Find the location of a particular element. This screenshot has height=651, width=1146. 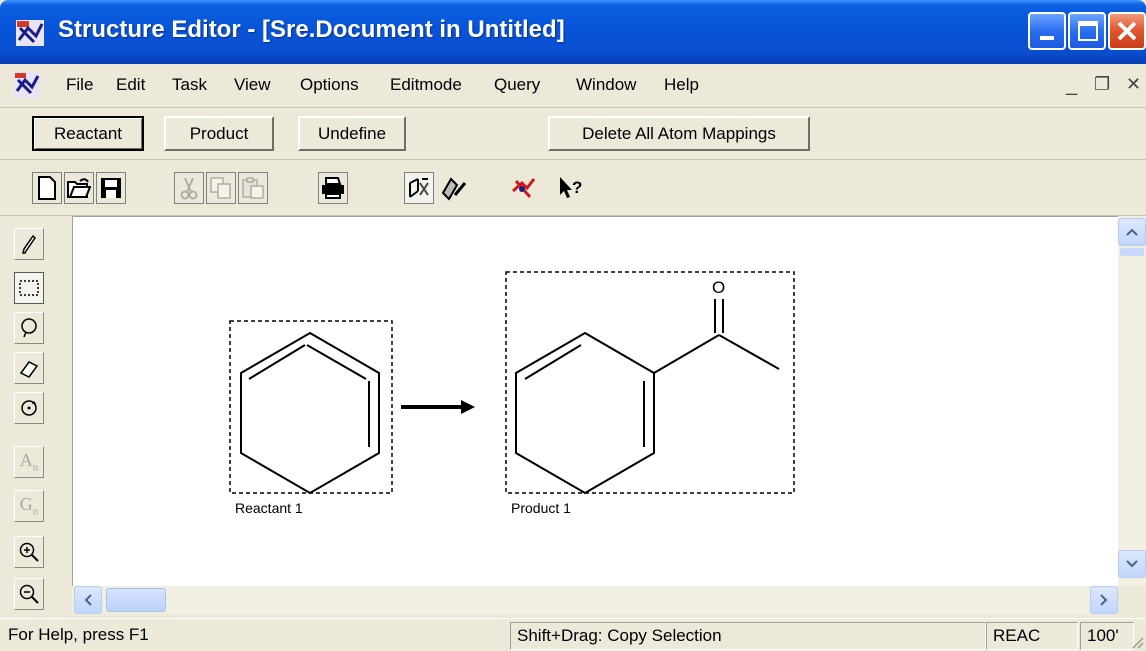

eraser-icon is located at coordinates (29, 368).